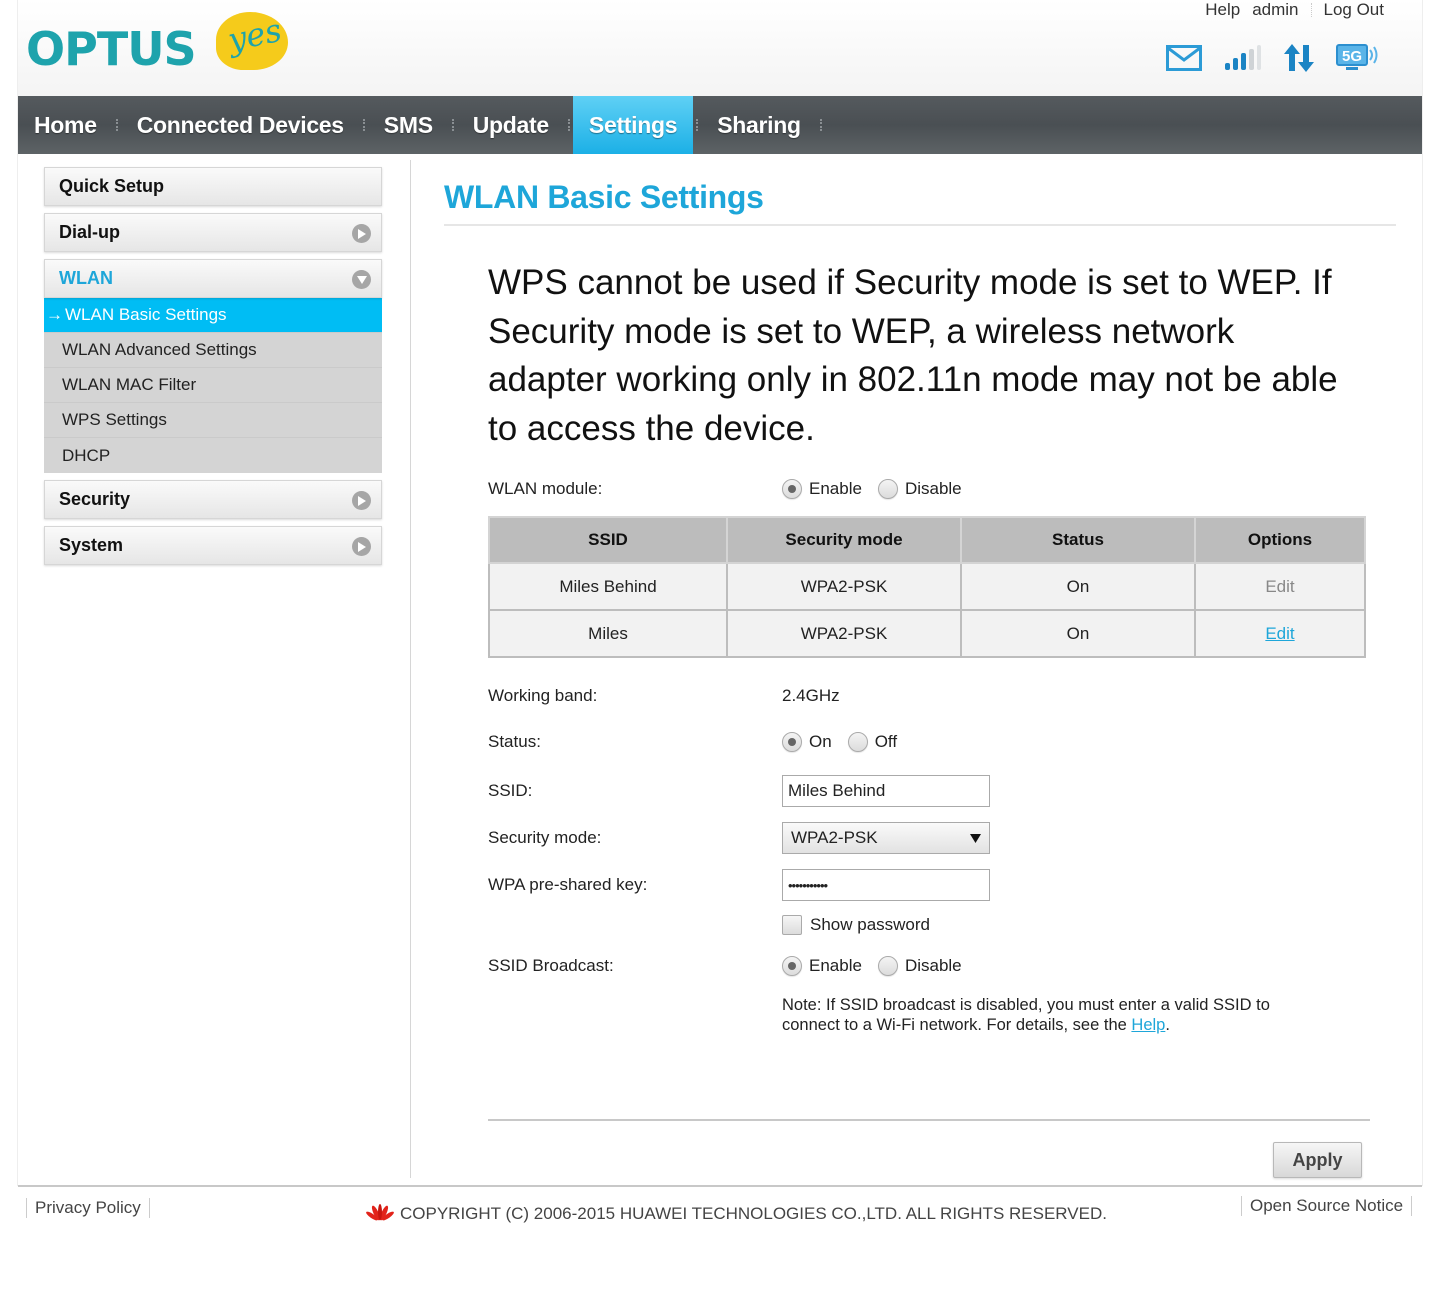  What do you see at coordinates (1184, 58) in the screenshot?
I see `mail-icon` at bounding box center [1184, 58].